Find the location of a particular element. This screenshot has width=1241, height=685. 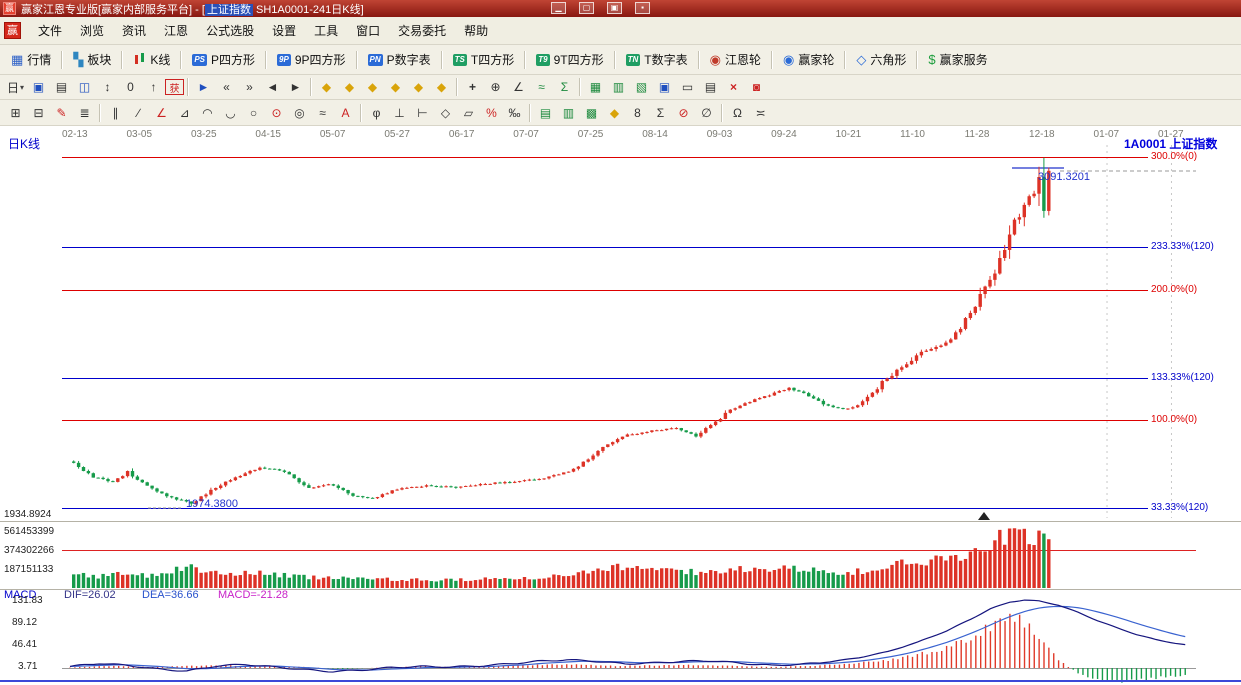

menu-tools: 工具 is located at coordinates (326, 30).